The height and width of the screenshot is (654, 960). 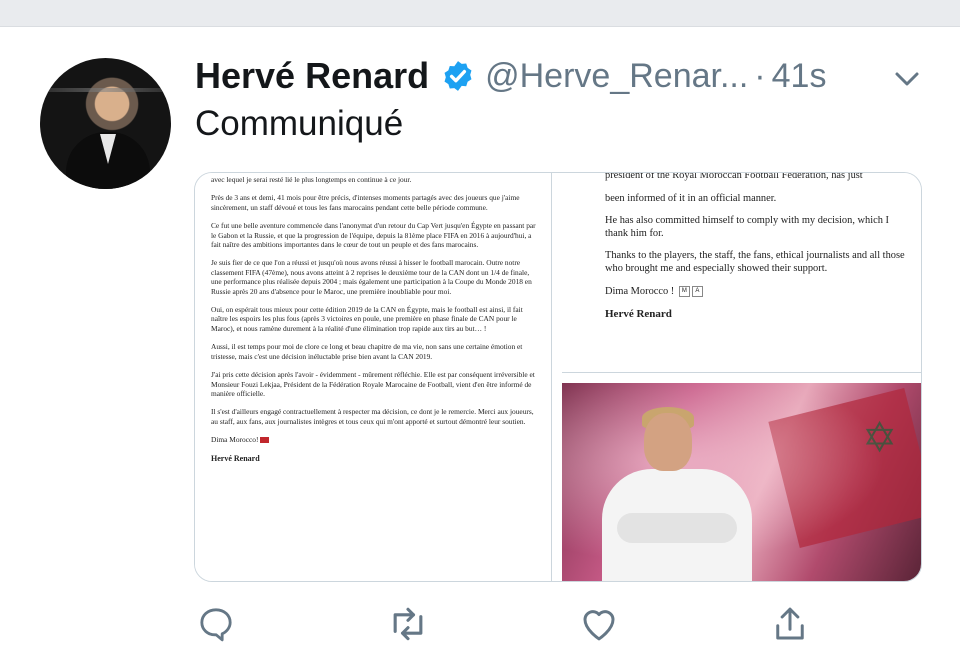 I want to click on avatar-background-lights, so click(x=105, y=90).